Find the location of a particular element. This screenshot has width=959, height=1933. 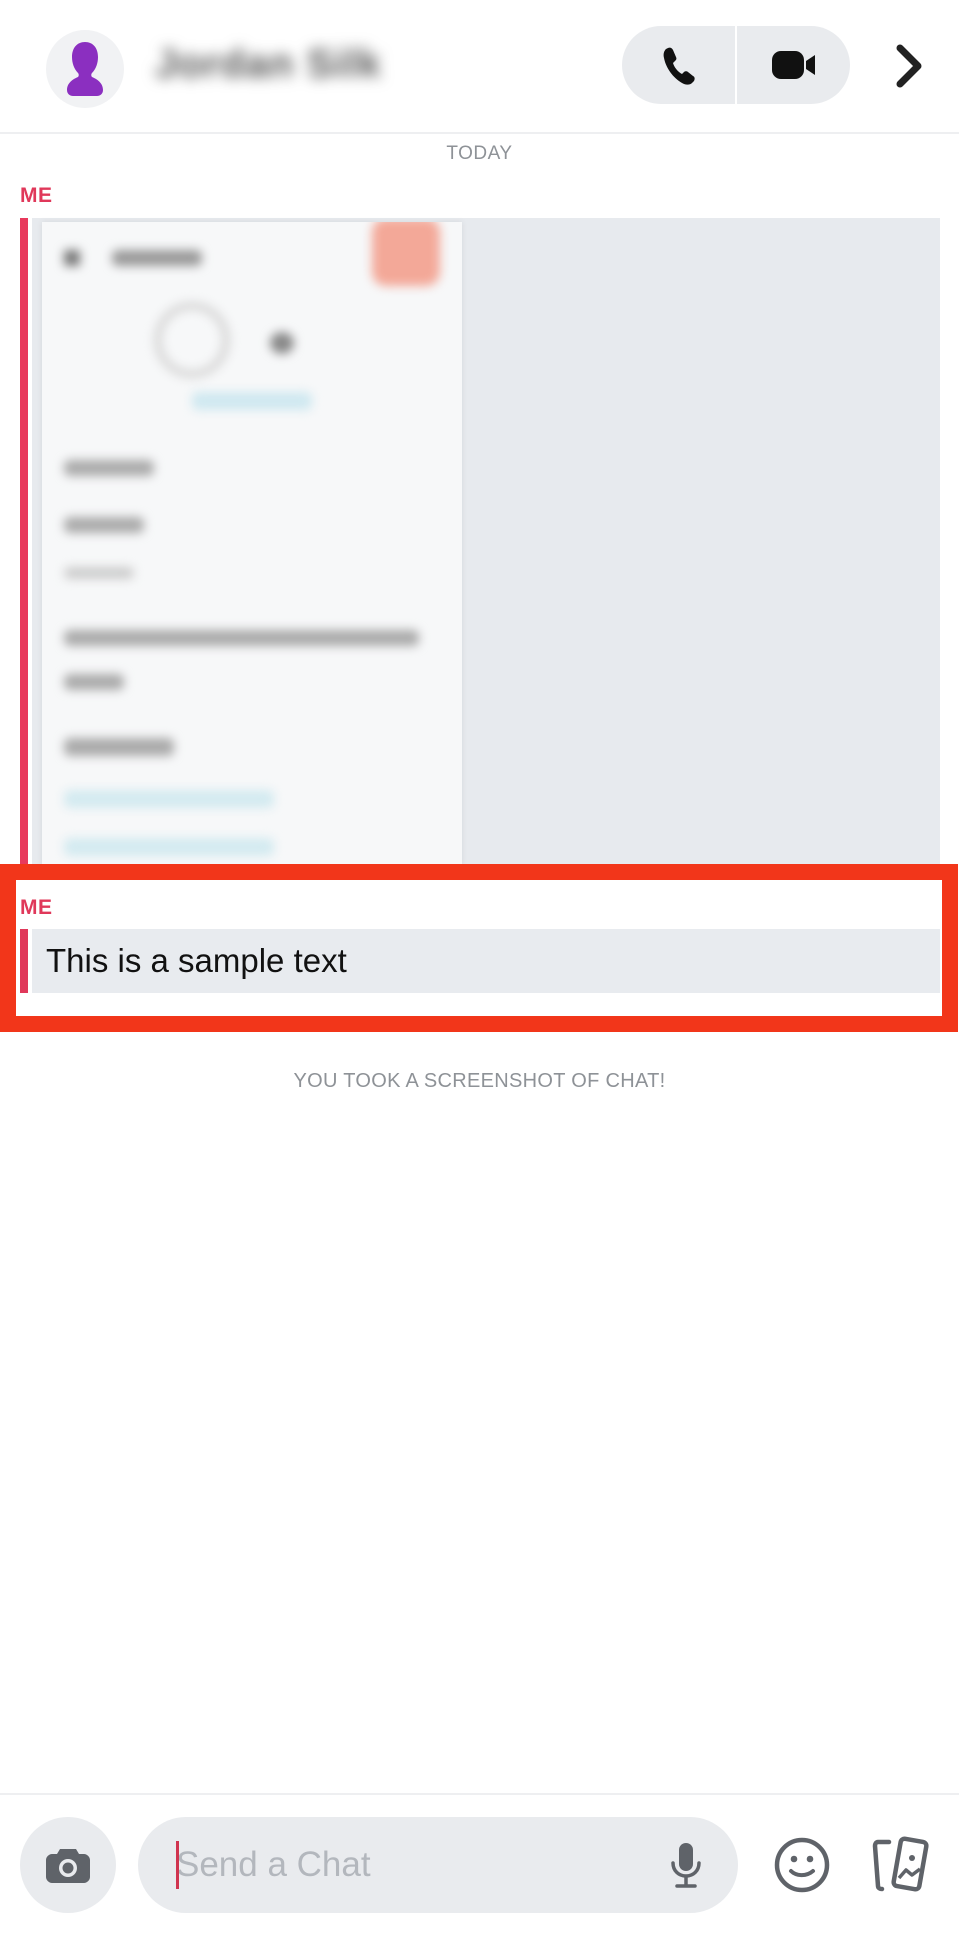

phone-icon is located at coordinates (679, 66).